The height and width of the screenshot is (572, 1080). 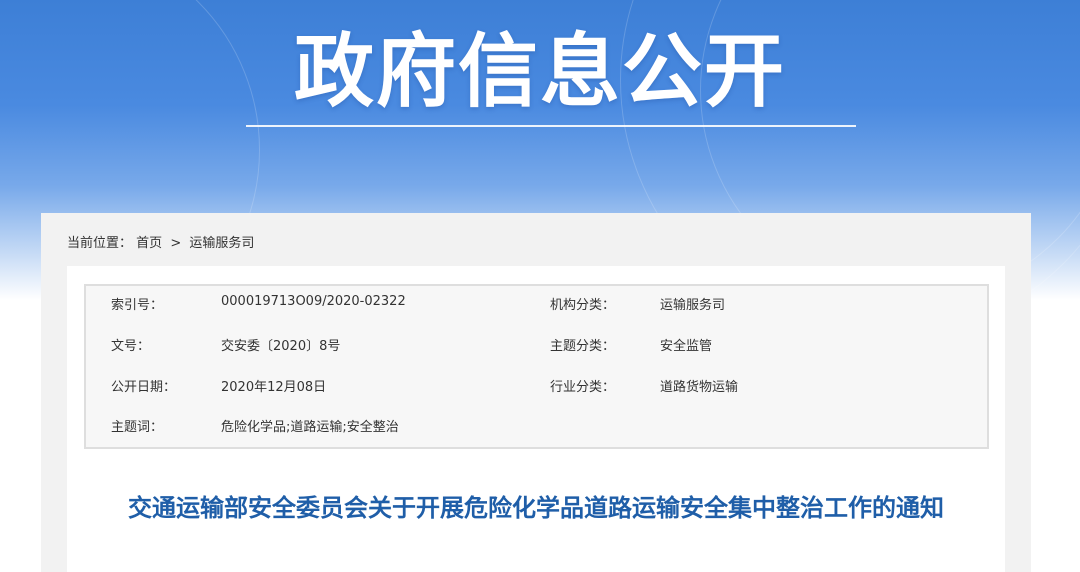 I want to click on banner-title: 政府信息公开, so click(x=540, y=71).